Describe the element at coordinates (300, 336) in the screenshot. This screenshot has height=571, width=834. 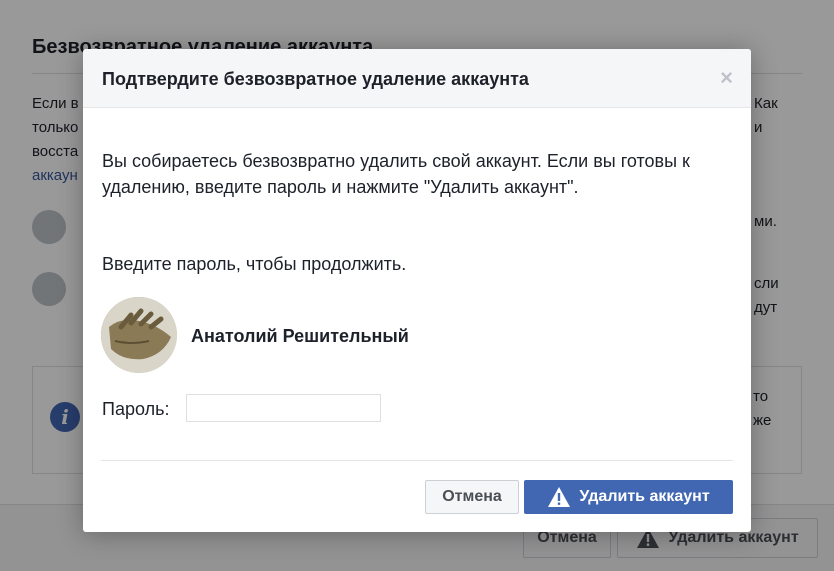
I see `user-name: Анатолий Решительный` at that location.